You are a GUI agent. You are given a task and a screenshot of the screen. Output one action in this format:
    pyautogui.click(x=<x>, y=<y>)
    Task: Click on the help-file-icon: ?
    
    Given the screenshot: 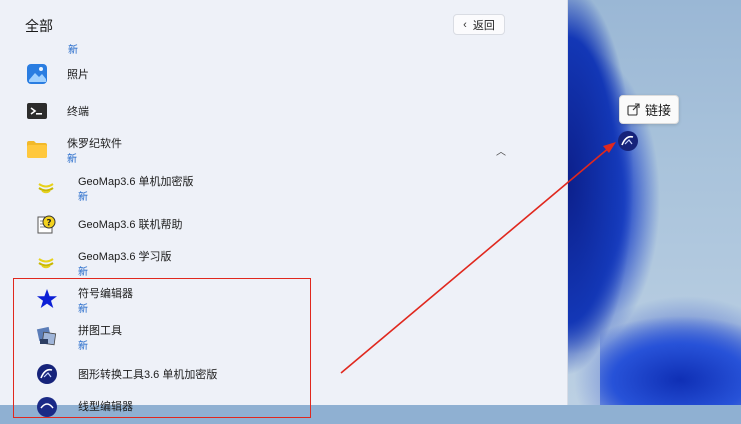 What is the action you would take?
    pyautogui.click(x=46, y=224)
    